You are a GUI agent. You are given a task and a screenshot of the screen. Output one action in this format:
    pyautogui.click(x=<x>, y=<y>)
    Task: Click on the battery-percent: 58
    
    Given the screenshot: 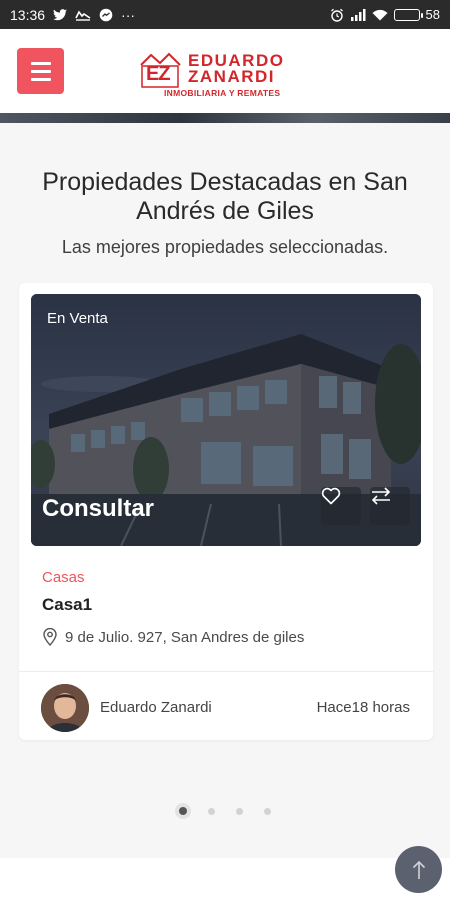 What is the action you would take?
    pyautogui.click(x=432, y=14)
    